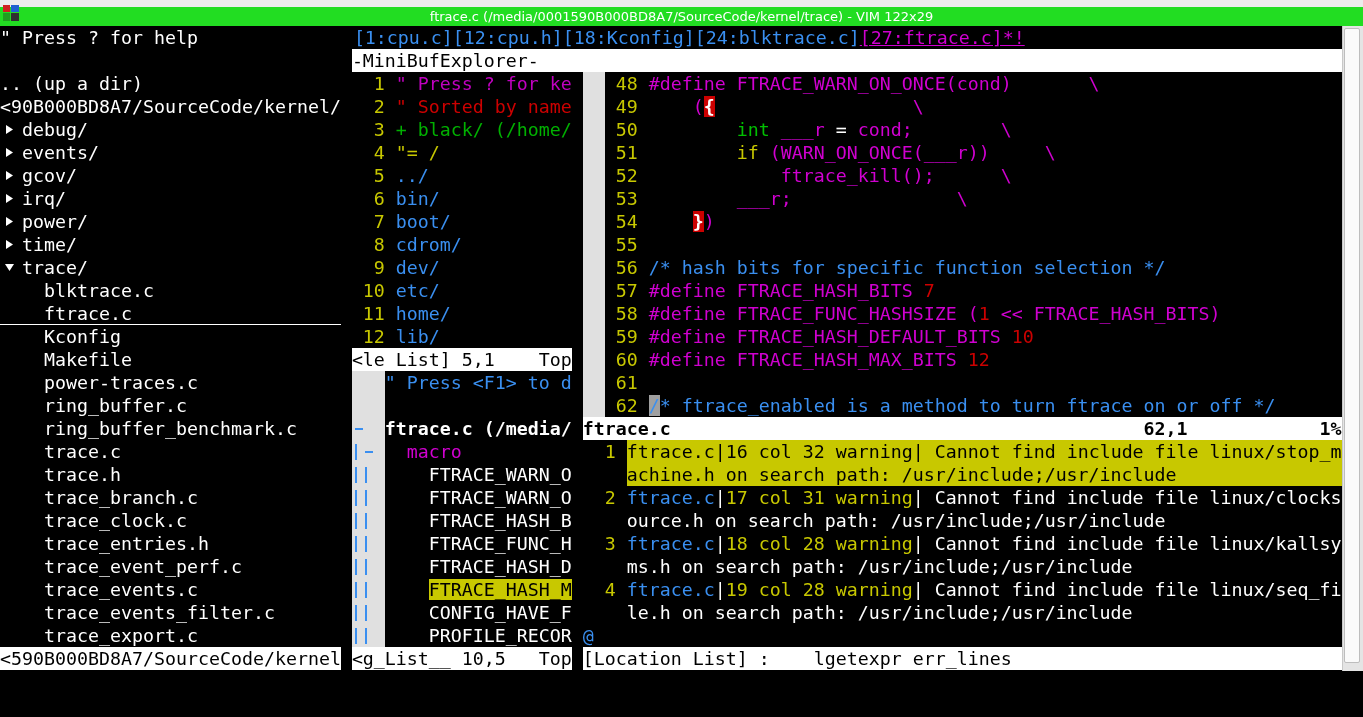  I want to click on list-line: bin/, so click(417, 198).